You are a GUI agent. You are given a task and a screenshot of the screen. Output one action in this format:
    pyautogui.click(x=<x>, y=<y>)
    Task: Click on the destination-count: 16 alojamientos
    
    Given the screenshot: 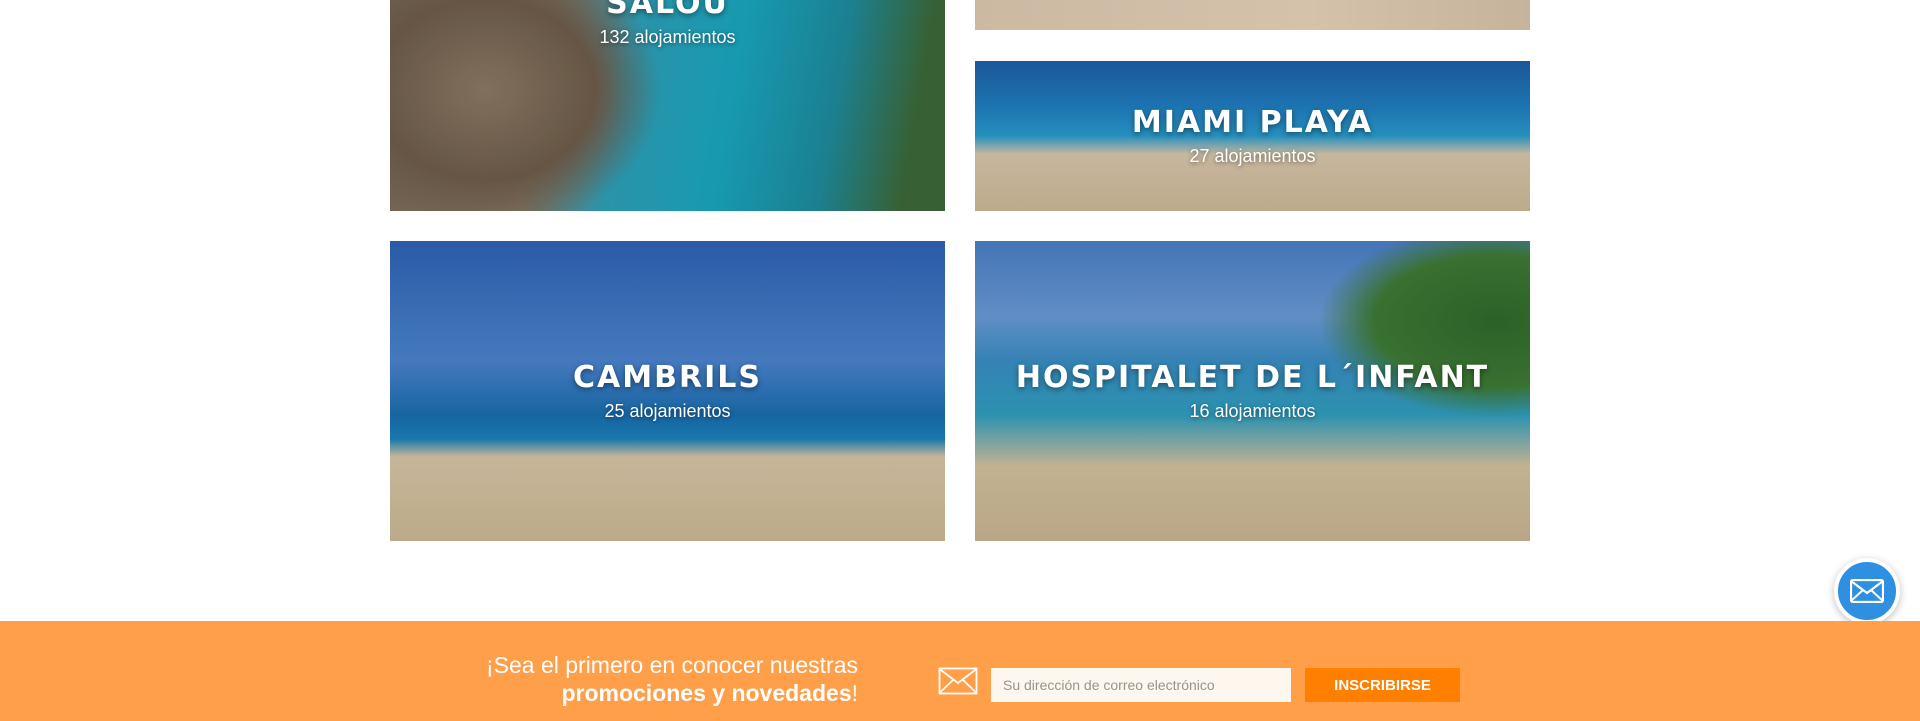 What is the action you would take?
    pyautogui.click(x=1252, y=411)
    